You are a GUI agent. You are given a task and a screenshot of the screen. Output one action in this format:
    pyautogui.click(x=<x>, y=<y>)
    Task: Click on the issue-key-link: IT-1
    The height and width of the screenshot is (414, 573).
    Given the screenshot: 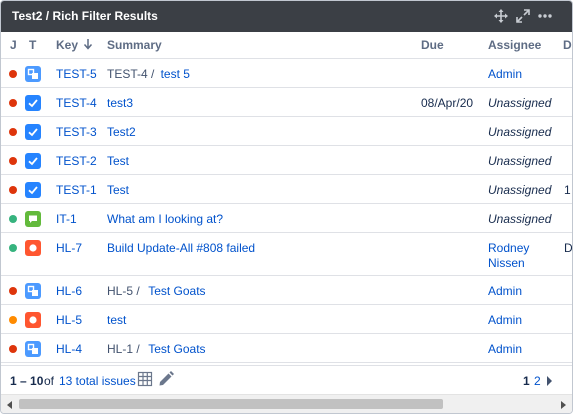 What is the action you would take?
    pyautogui.click(x=66, y=219)
    